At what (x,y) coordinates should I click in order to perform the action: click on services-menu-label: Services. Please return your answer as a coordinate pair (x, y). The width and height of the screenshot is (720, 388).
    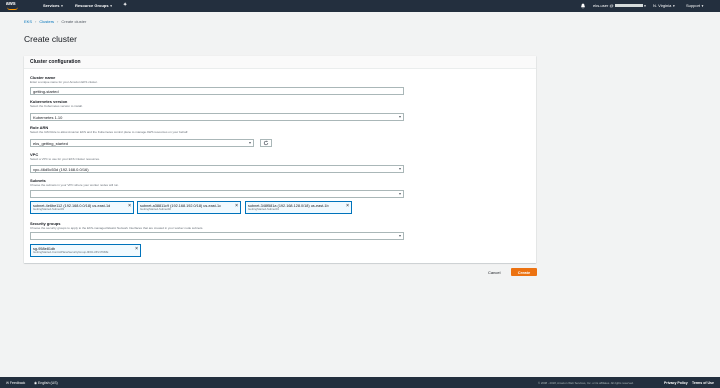
    Looking at the image, I should click on (51, 5).